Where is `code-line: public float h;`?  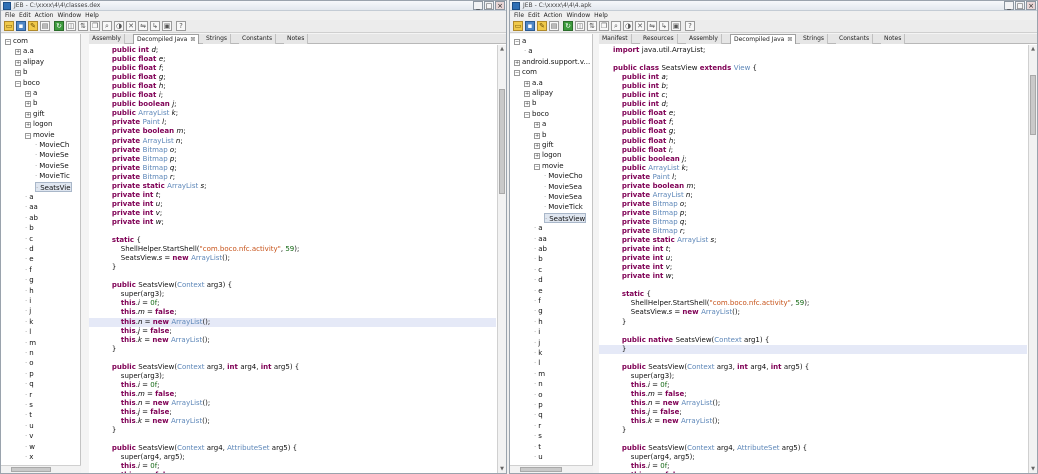 code-line: public float h; is located at coordinates (813, 141).